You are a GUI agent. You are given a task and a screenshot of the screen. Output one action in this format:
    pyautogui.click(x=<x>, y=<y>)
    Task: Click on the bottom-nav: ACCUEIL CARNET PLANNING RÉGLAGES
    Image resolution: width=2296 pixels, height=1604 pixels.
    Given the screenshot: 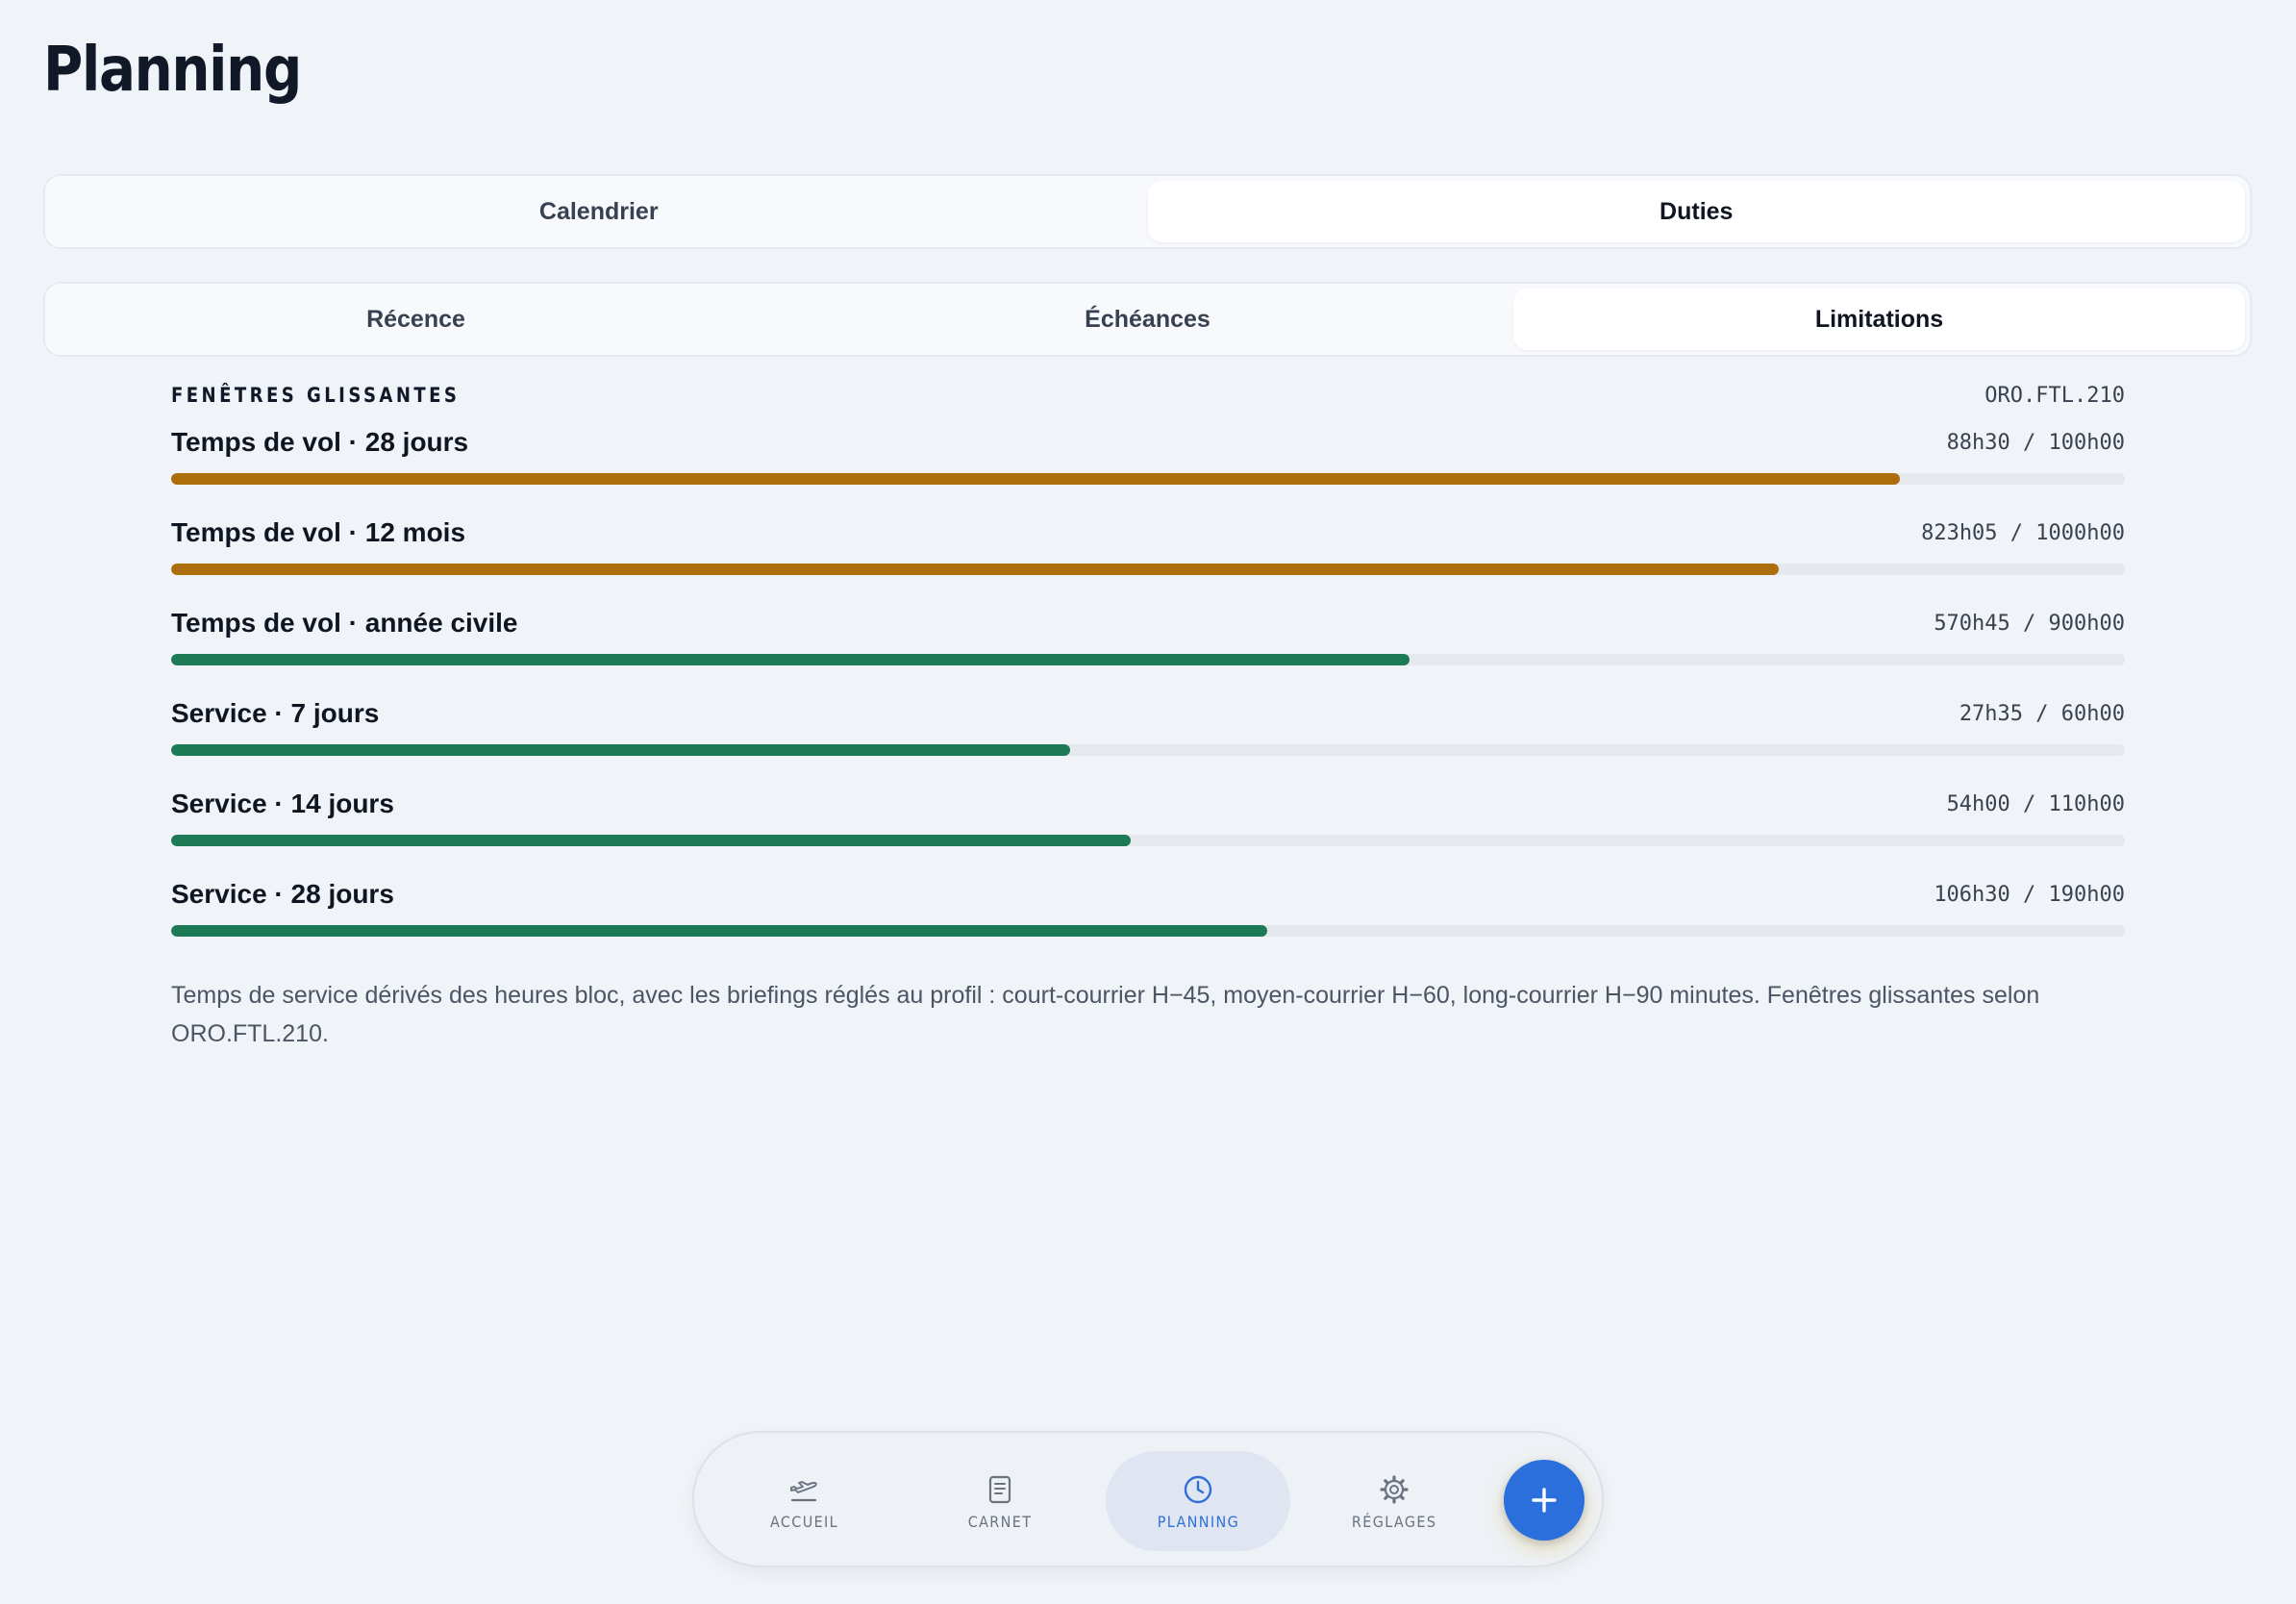 What is the action you would take?
    pyautogui.click(x=1148, y=1499)
    